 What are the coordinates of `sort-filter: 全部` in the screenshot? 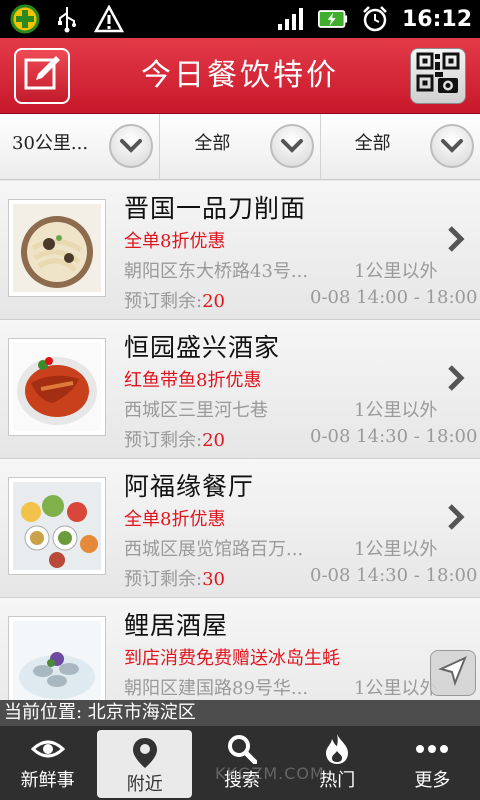 It's located at (400, 146).